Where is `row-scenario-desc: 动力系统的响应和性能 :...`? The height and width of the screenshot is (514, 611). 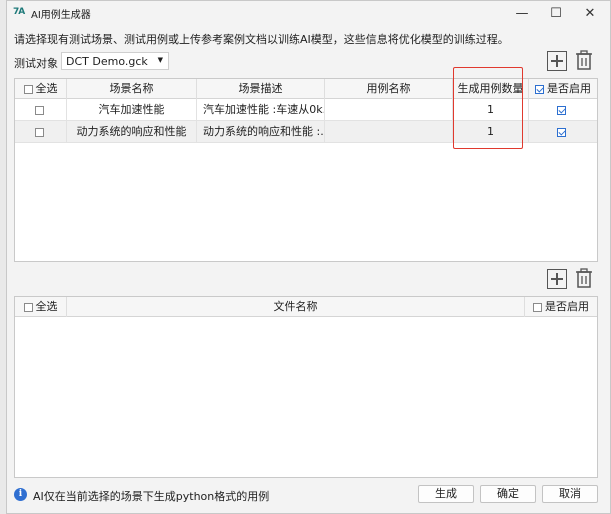 row-scenario-desc: 动力系统的响应和性能 :... is located at coordinates (261, 132).